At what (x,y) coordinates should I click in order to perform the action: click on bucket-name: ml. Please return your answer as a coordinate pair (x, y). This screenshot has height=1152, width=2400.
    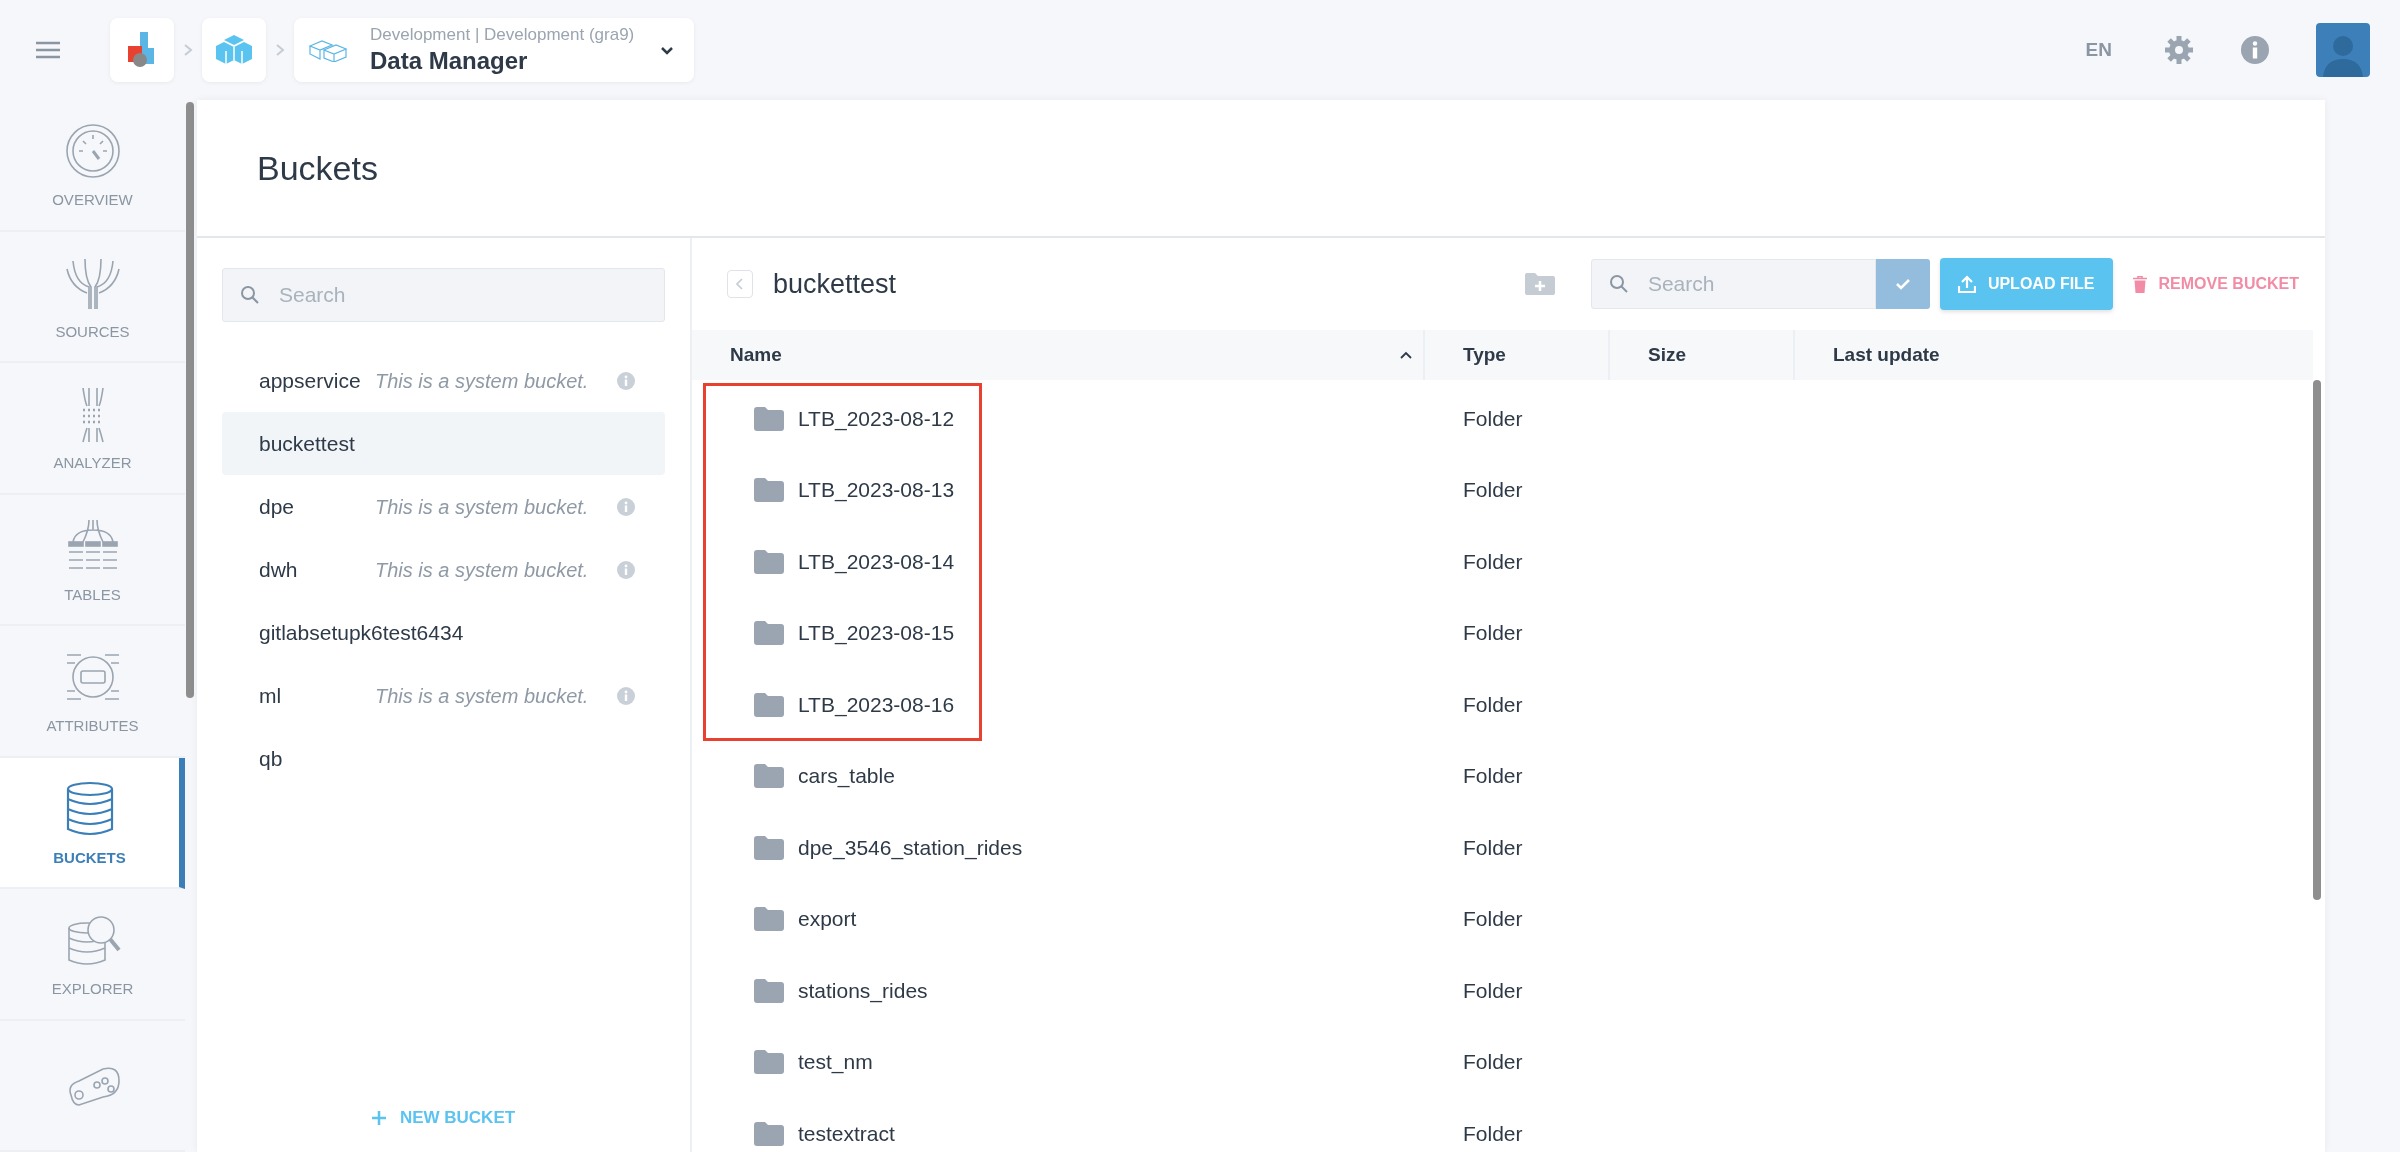
    Looking at the image, I should click on (271, 695).